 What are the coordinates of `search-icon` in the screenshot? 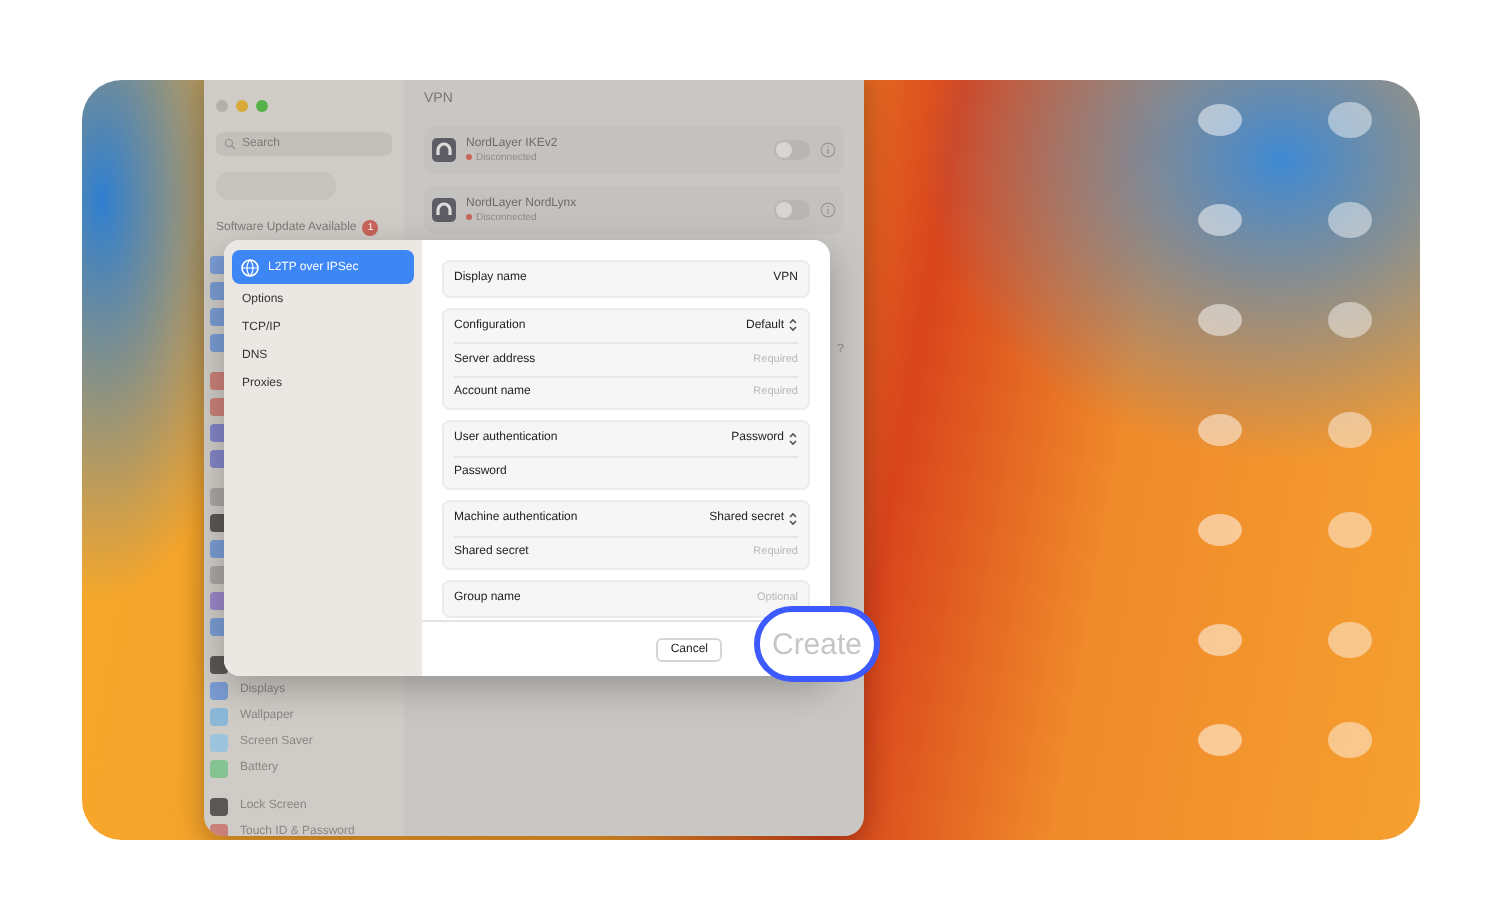 It's located at (230, 144).